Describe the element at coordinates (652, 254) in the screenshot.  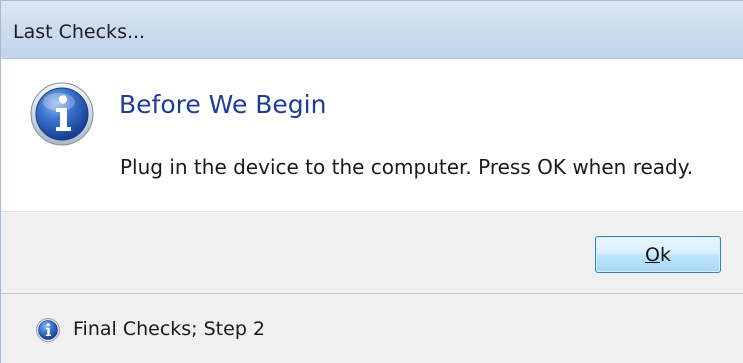
I see `ok-mnemonic: O` at that location.